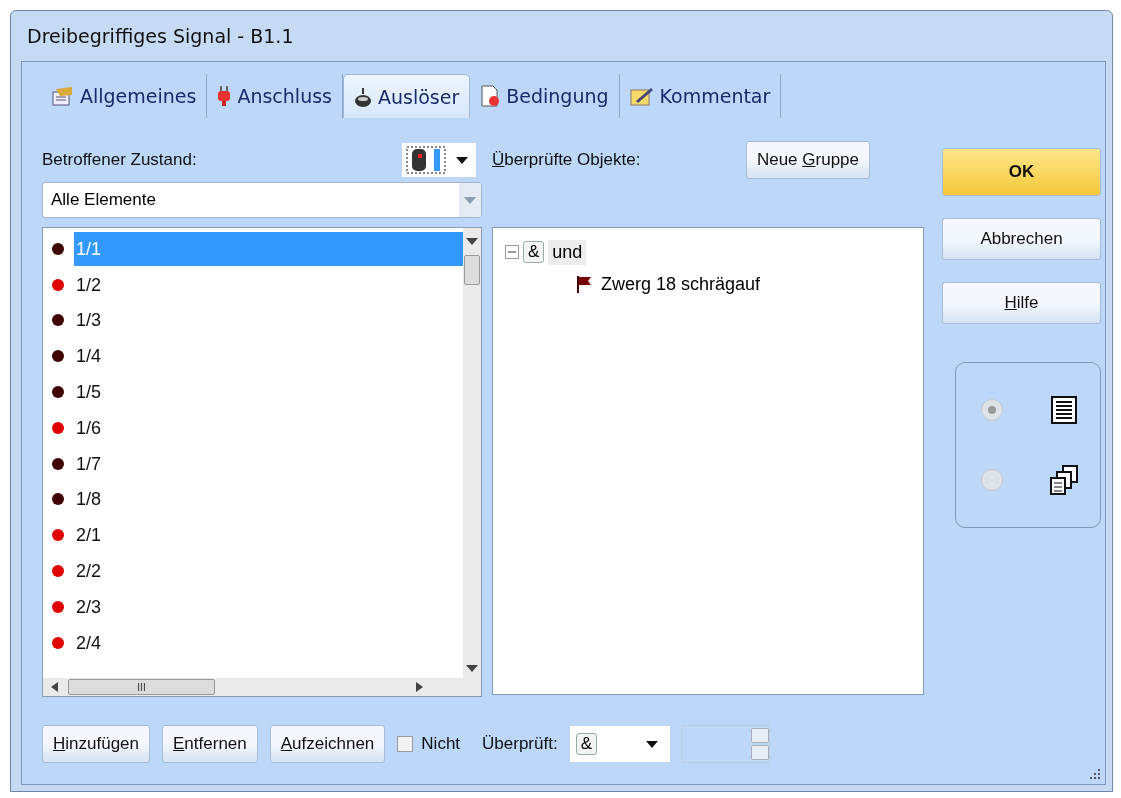 The height and width of the screenshot is (798, 1121). I want to click on tab: Kommentar, so click(700, 96).